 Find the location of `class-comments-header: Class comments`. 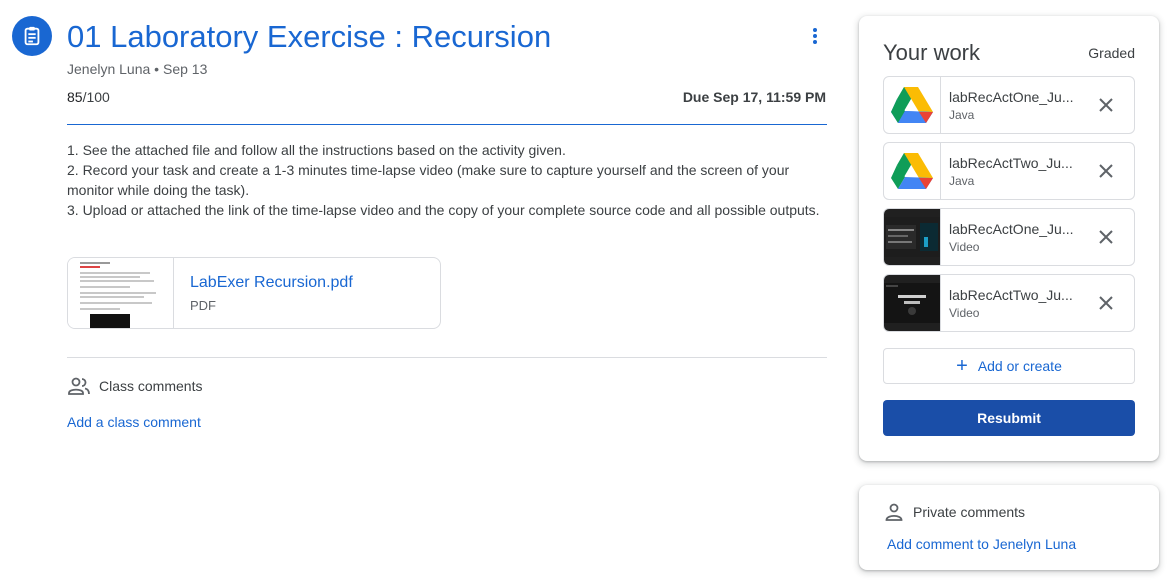

class-comments-header: Class comments is located at coordinates (134, 386).